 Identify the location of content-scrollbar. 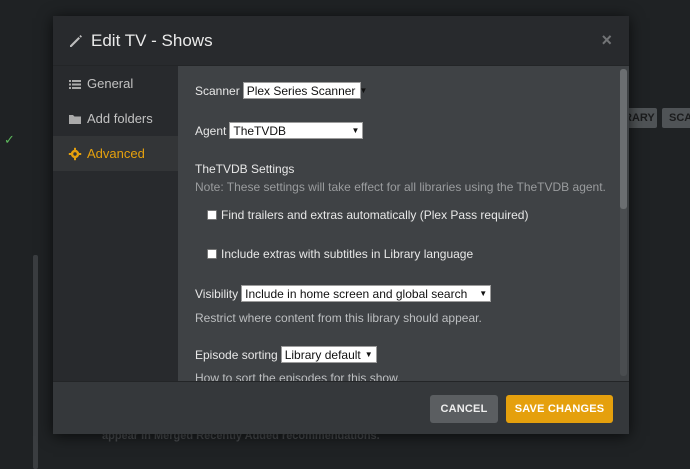
(623, 222).